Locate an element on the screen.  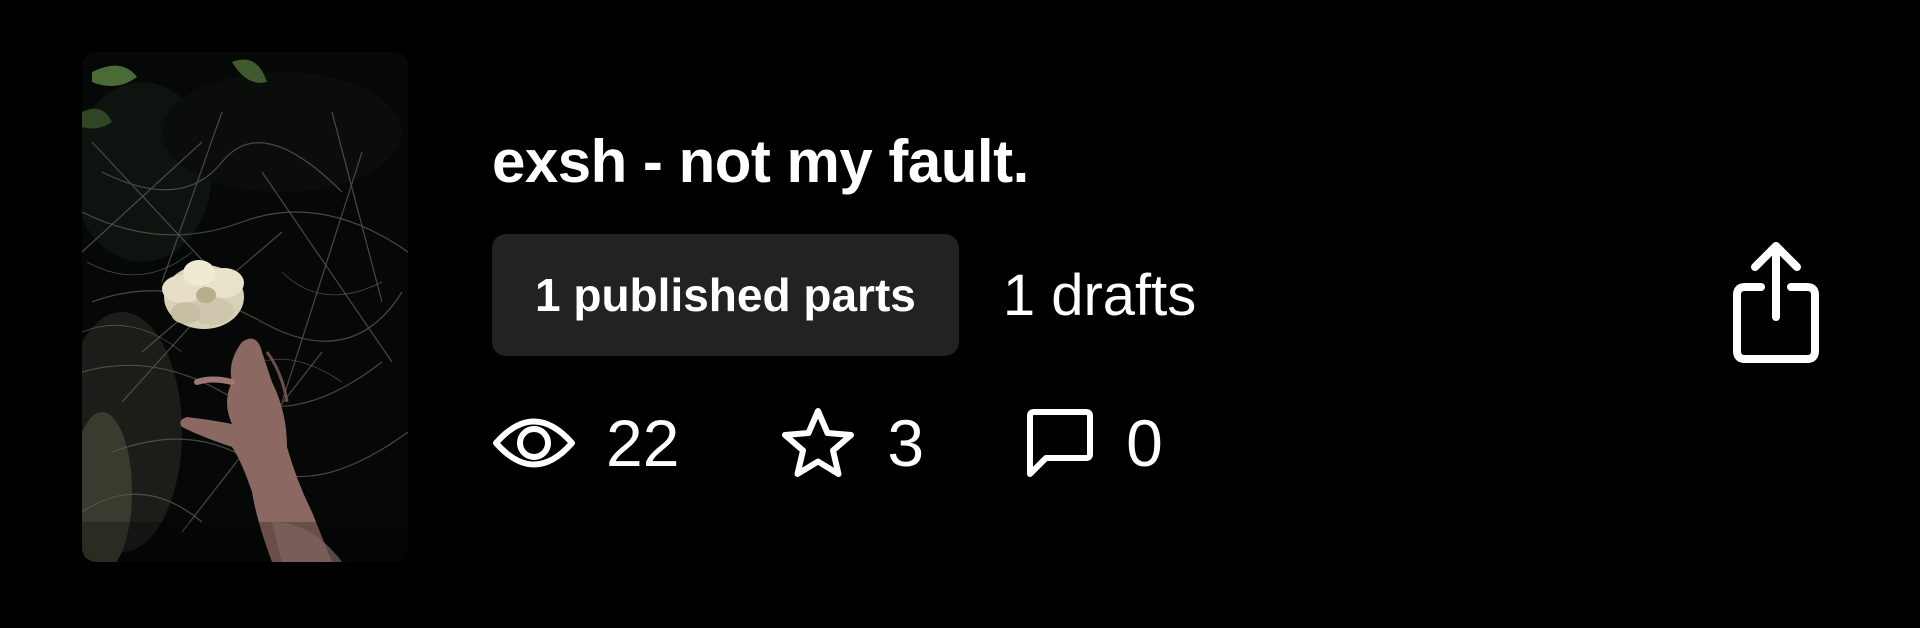
views-stat: 22 is located at coordinates (585, 443).